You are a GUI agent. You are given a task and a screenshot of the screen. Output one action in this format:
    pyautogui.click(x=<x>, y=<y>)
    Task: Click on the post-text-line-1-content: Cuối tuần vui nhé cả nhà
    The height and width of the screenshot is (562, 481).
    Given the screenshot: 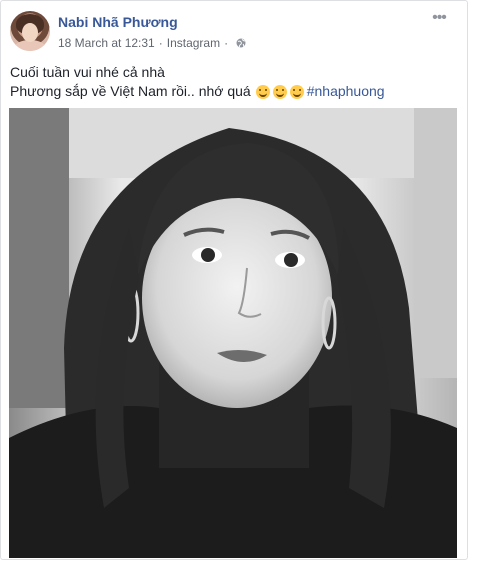 What is the action you would take?
    pyautogui.click(x=87, y=72)
    